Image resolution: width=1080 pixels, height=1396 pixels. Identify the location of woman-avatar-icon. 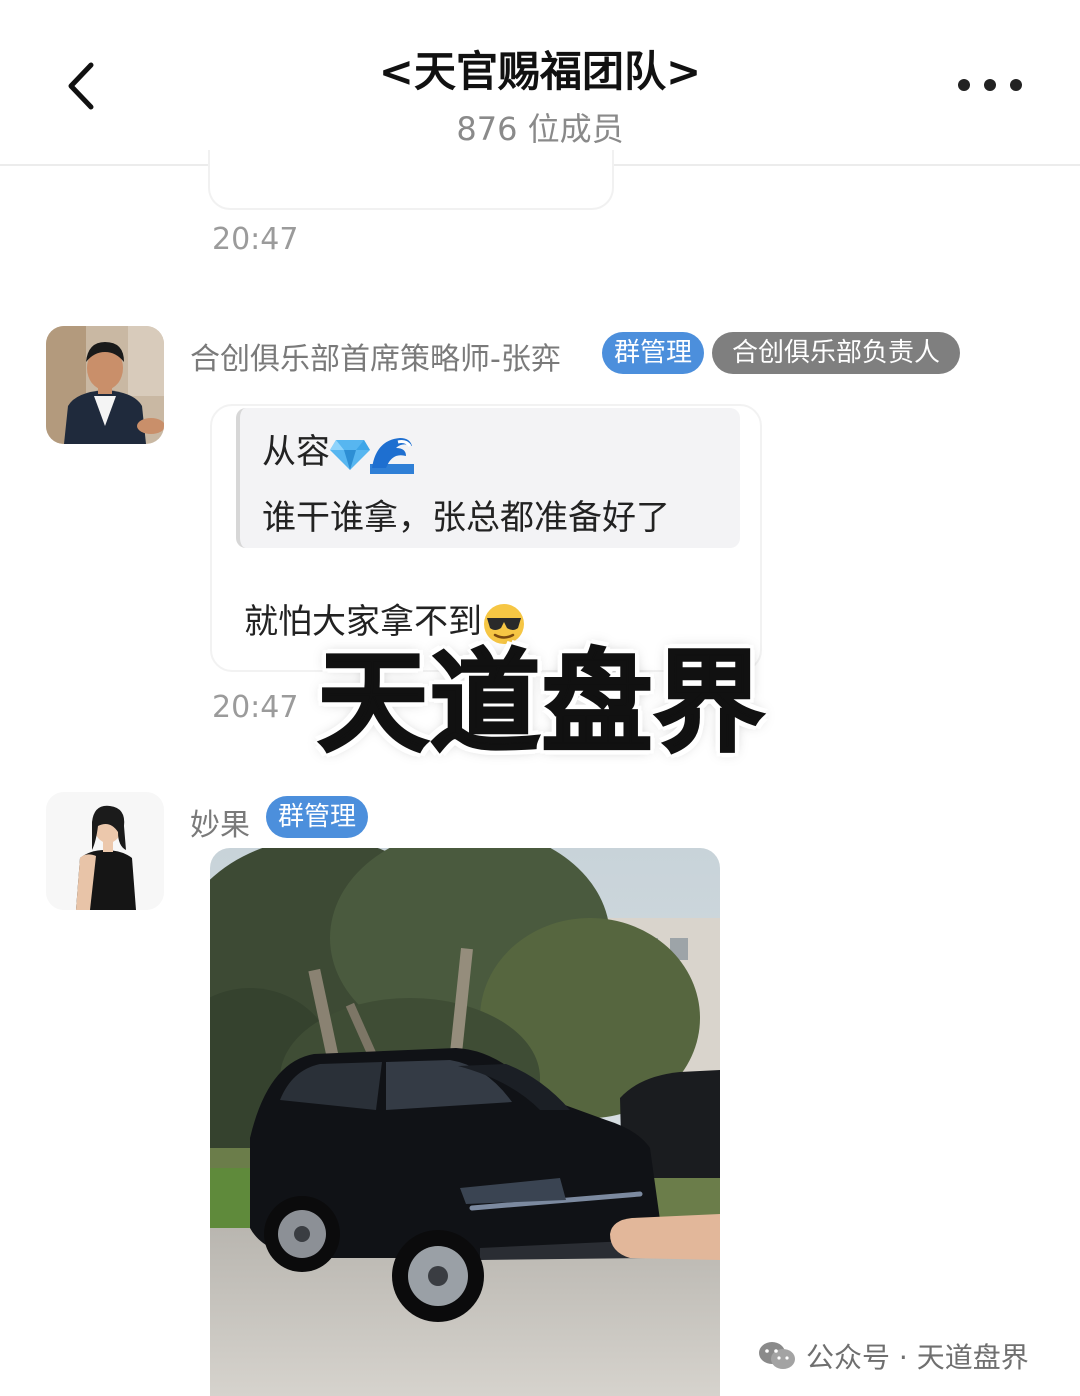
(105, 851).